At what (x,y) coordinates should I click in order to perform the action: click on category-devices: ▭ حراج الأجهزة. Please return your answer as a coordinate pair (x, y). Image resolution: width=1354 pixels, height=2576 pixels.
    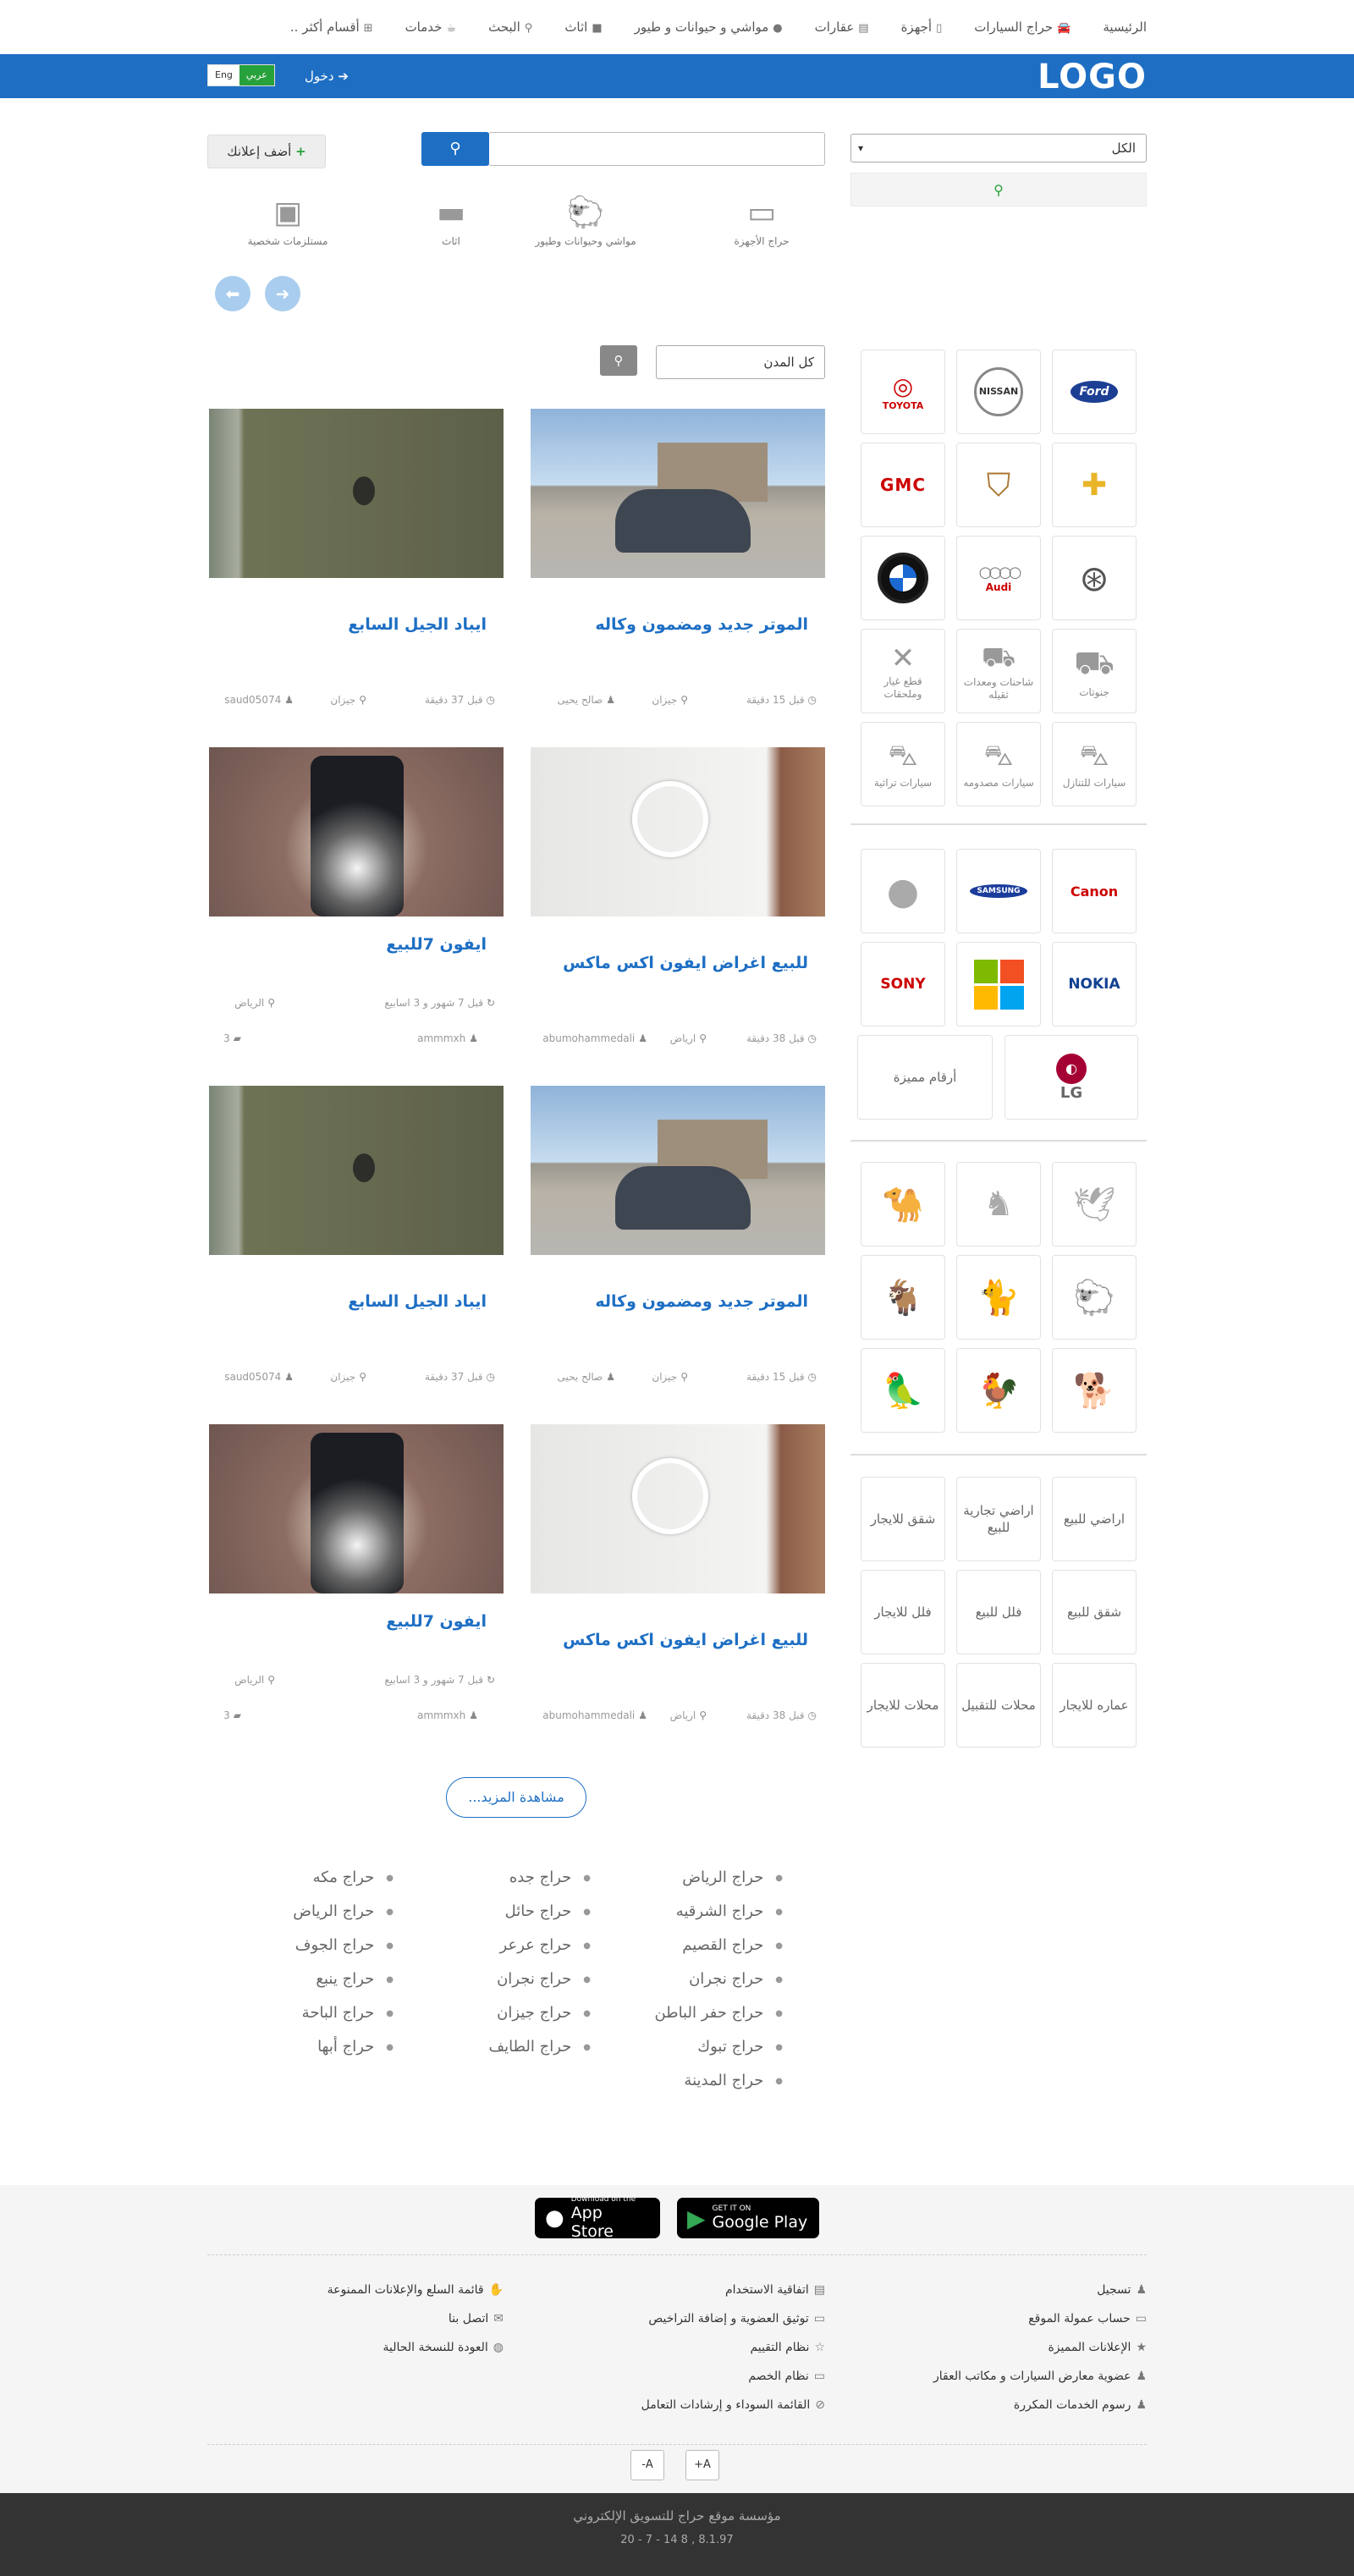
    Looking at the image, I should click on (761, 219).